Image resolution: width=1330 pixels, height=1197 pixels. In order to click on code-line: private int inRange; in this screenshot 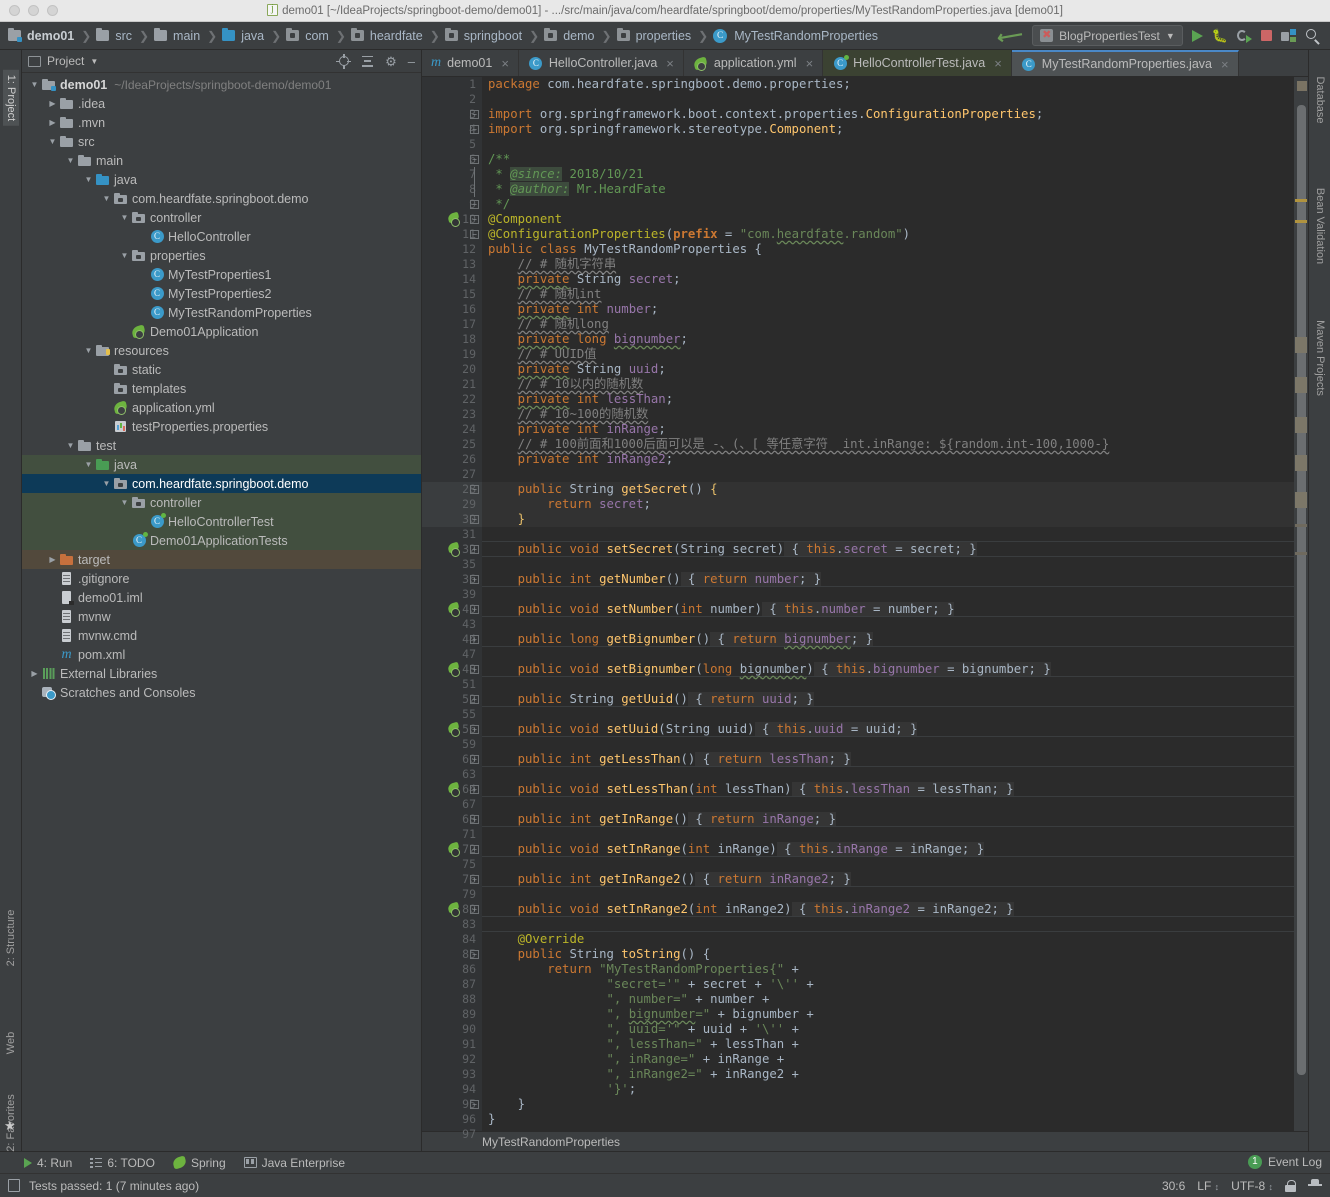, I will do `click(888, 429)`.